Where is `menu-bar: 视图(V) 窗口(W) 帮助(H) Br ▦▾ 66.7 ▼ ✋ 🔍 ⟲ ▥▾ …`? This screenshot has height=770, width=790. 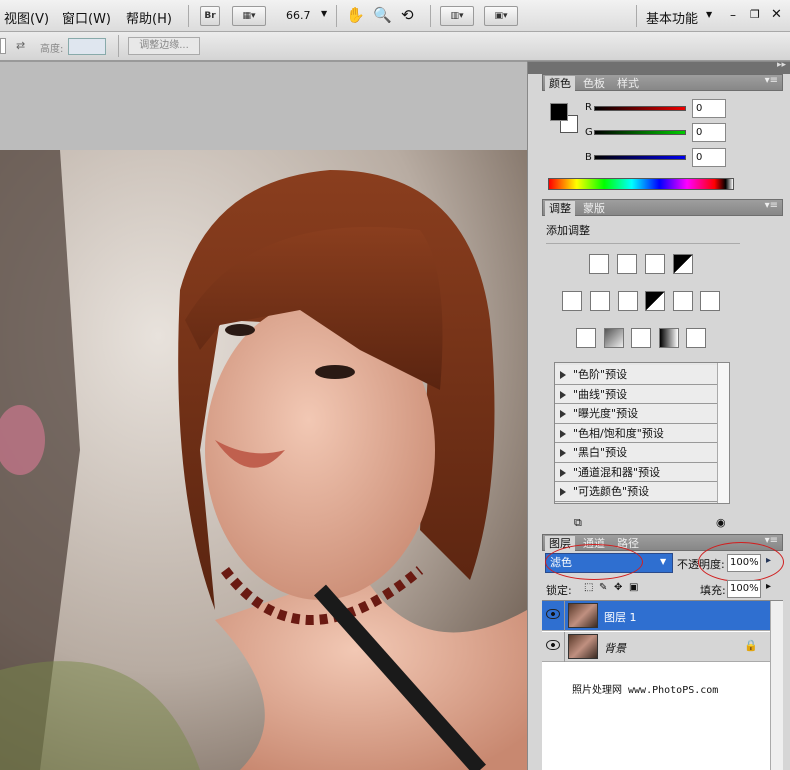 menu-bar: 视图(V) 窗口(W) 帮助(H) Br ▦▾ 66.7 ▼ ✋ 🔍 ⟲ ▥▾ … is located at coordinates (395, 16).